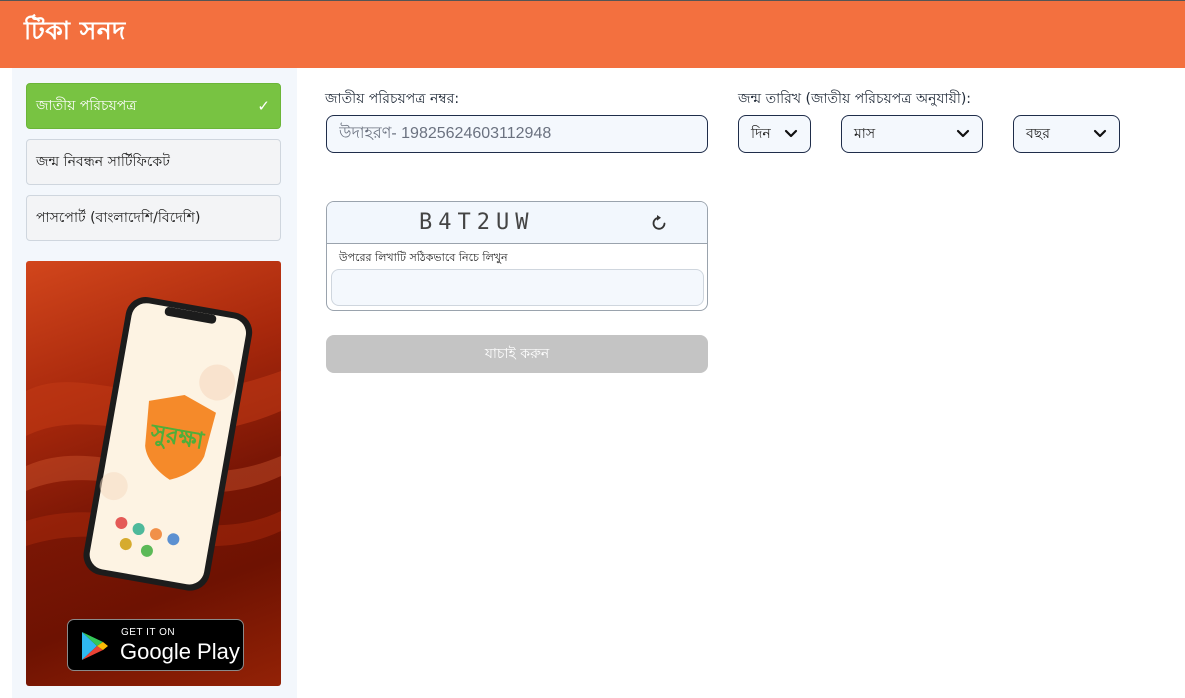 This screenshot has height=698, width=1185. Describe the element at coordinates (153, 473) in the screenshot. I see `app-promo-banner: সুরক্ষা GET IT ON Google Play` at that location.